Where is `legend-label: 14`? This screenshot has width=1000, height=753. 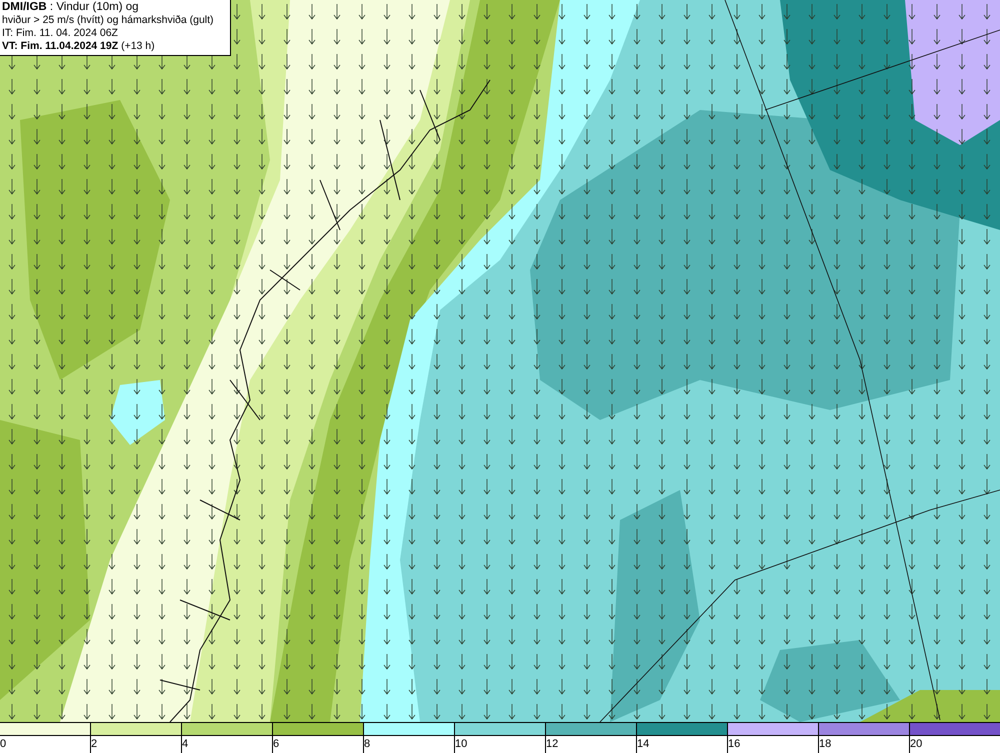
legend-label: 14 is located at coordinates (682, 744).